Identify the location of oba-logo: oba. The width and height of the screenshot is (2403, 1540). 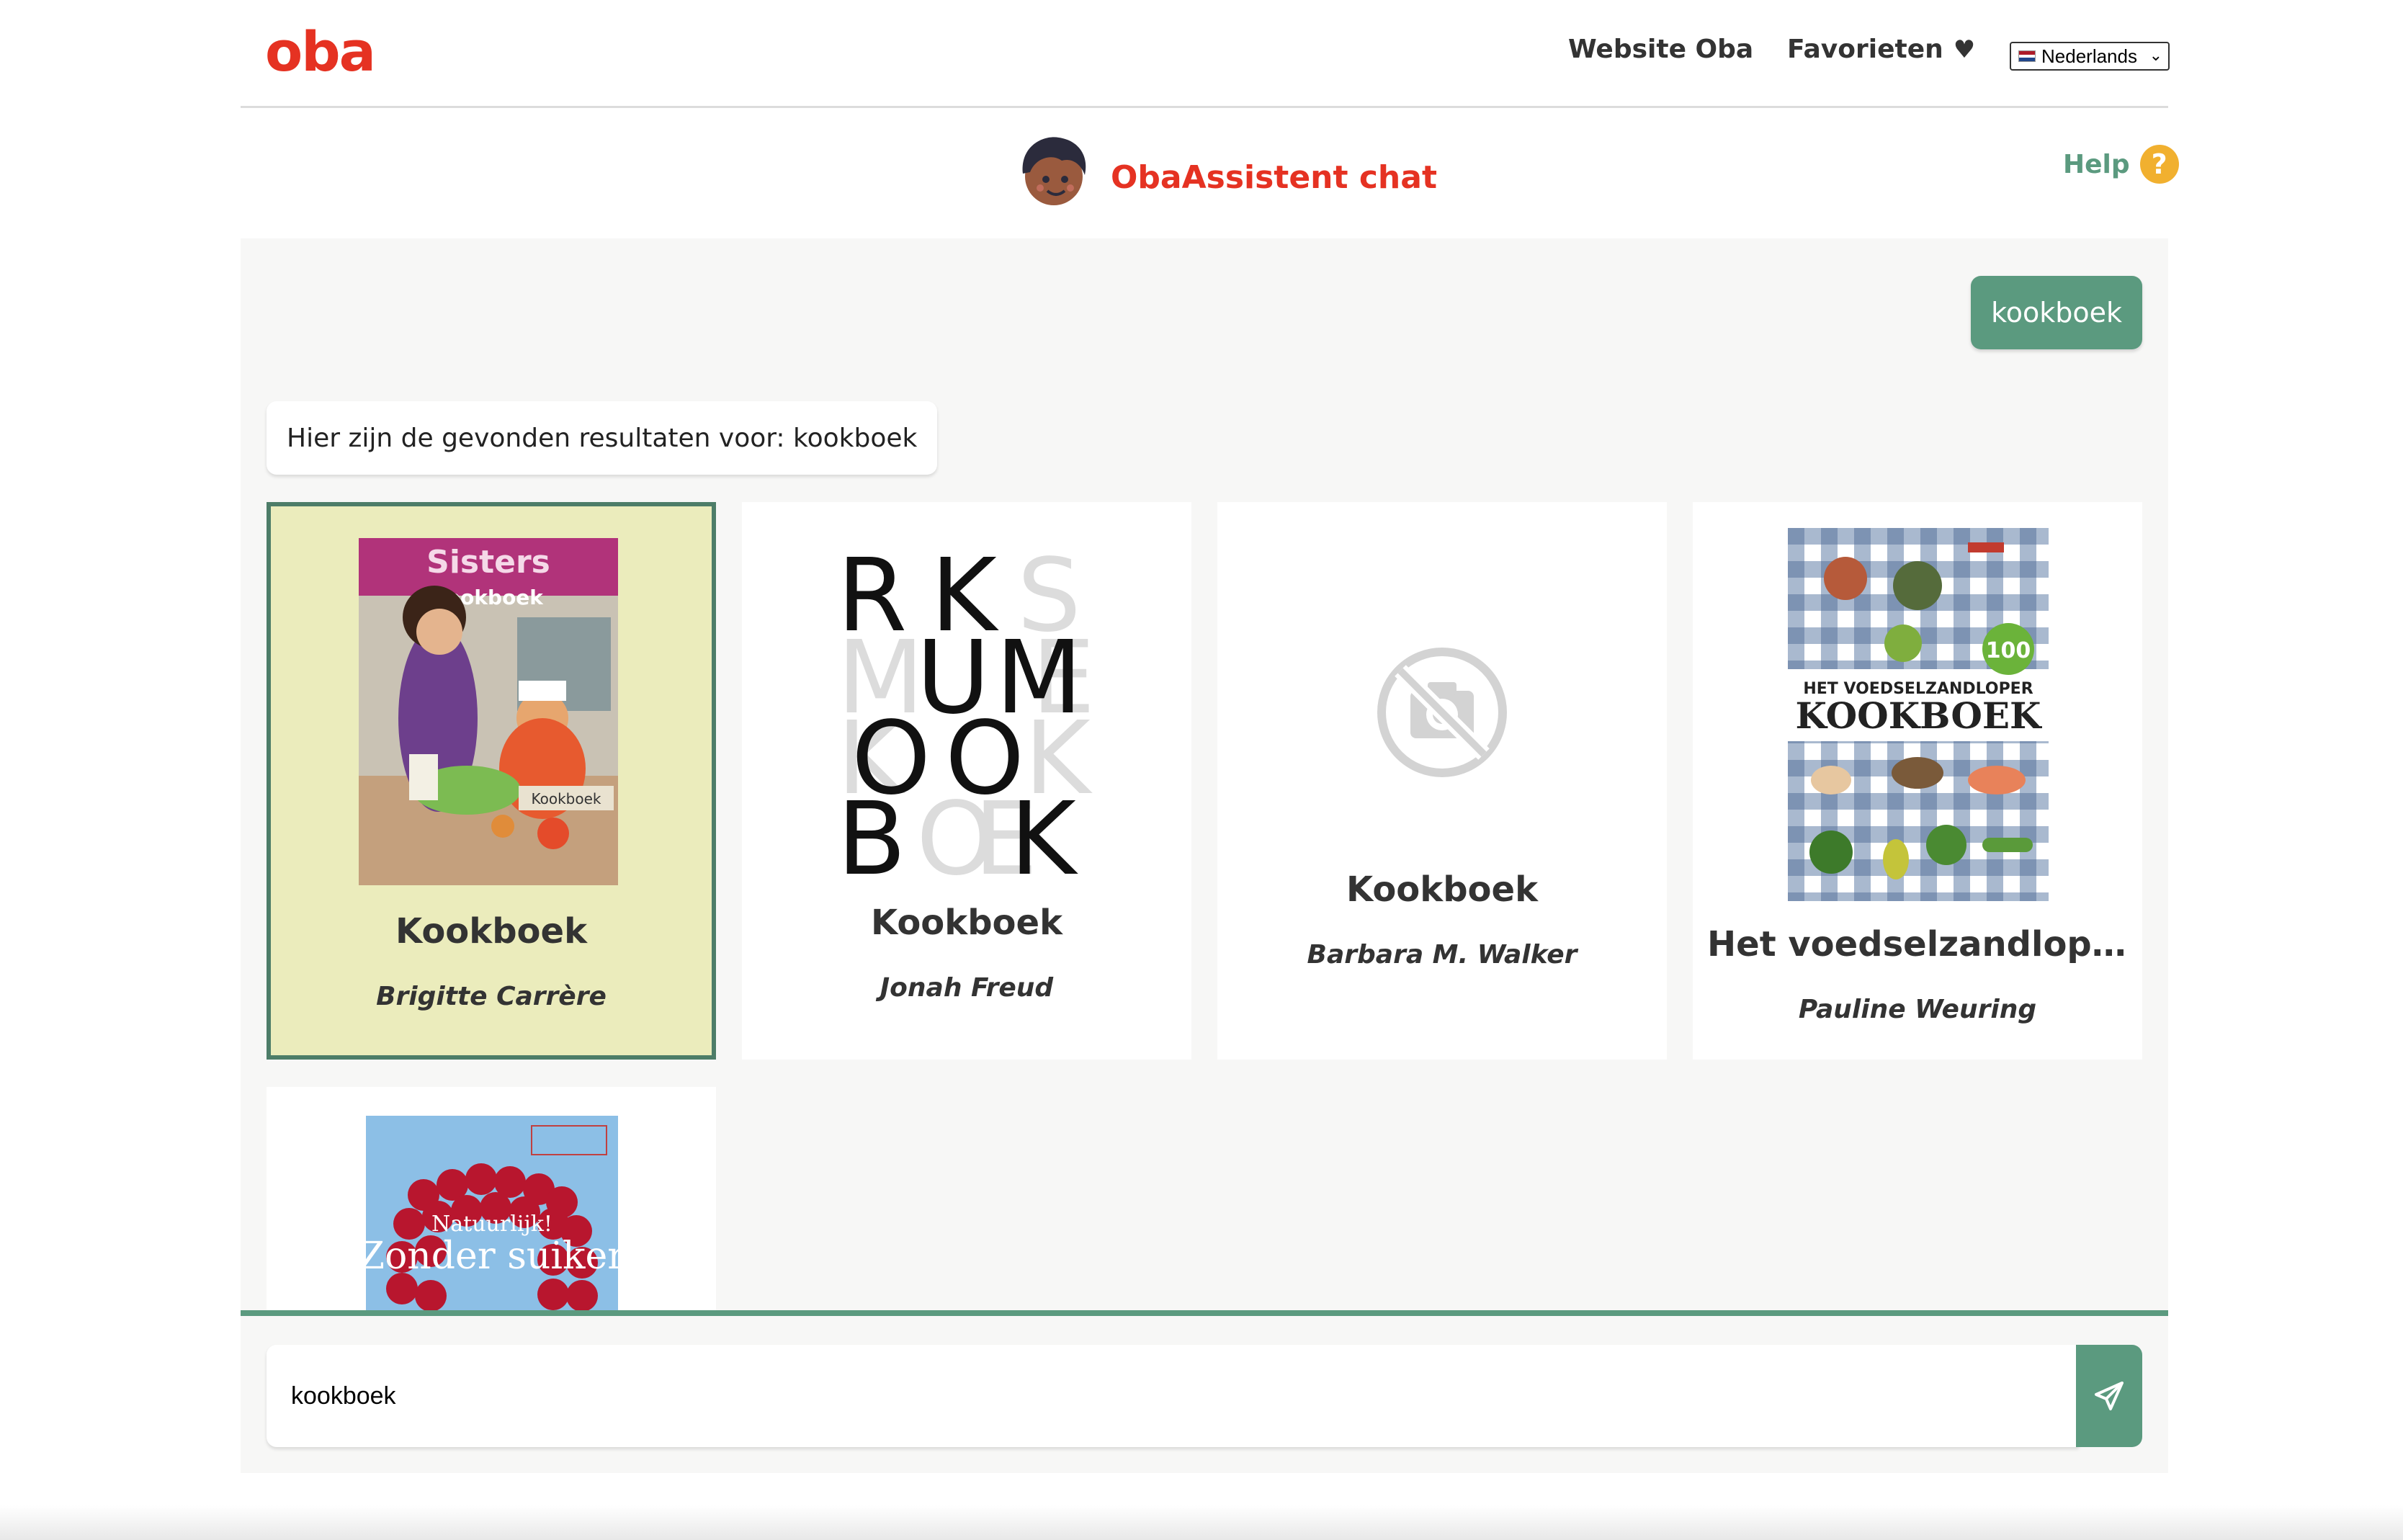
(320, 51).